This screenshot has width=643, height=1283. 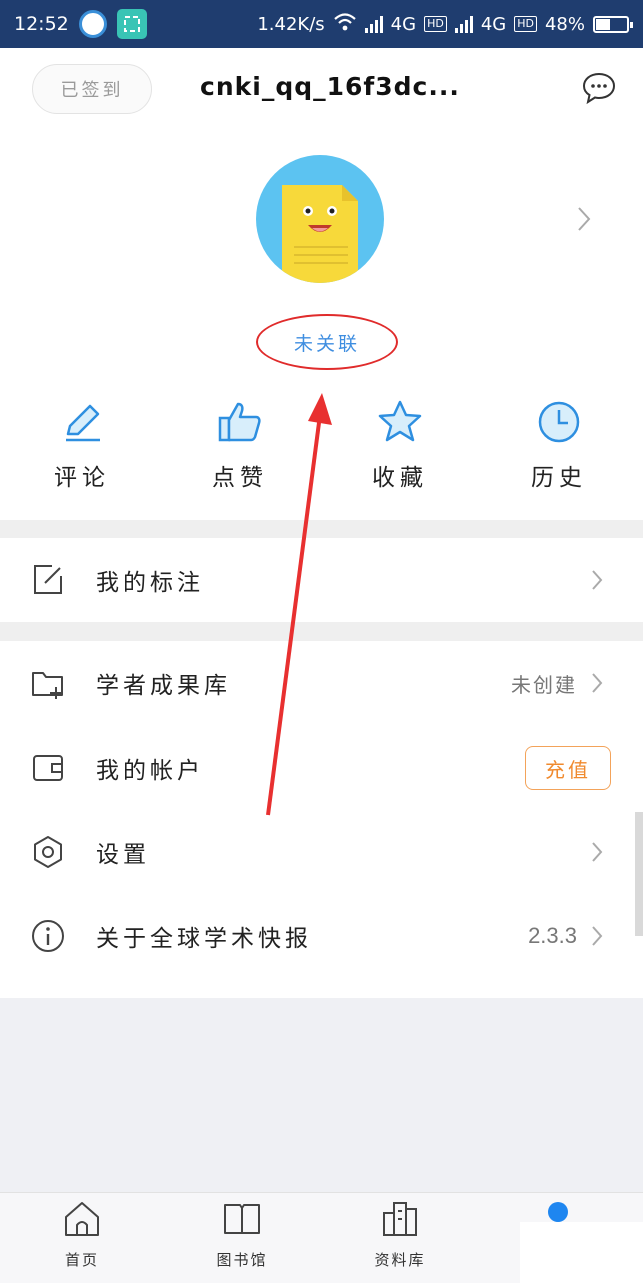 What do you see at coordinates (599, 88) in the screenshot?
I see `chat-bubble-icon` at bounding box center [599, 88].